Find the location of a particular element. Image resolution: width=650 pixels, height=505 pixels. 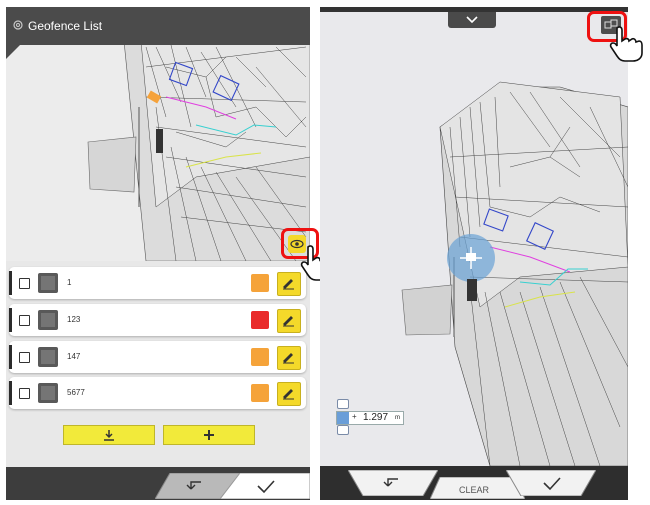

chevron-down-icon is located at coordinates (472, 20).